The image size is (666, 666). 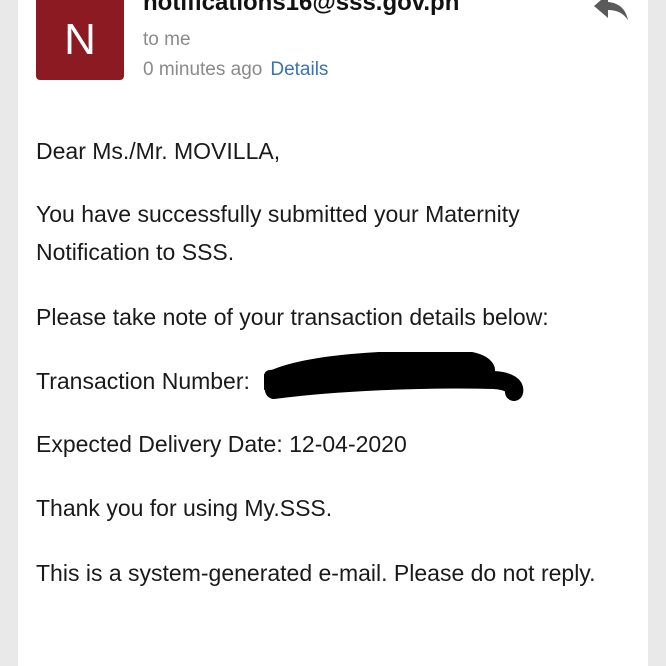 I want to click on details-link: Details, so click(x=299, y=69).